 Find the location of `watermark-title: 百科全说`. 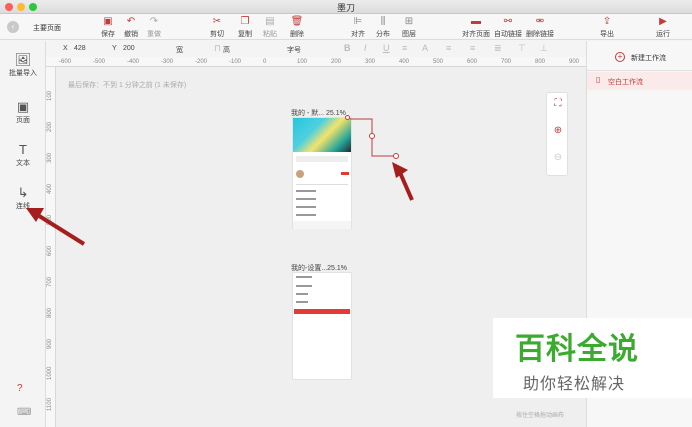

watermark-title: 百科全说 is located at coordinates (577, 349).